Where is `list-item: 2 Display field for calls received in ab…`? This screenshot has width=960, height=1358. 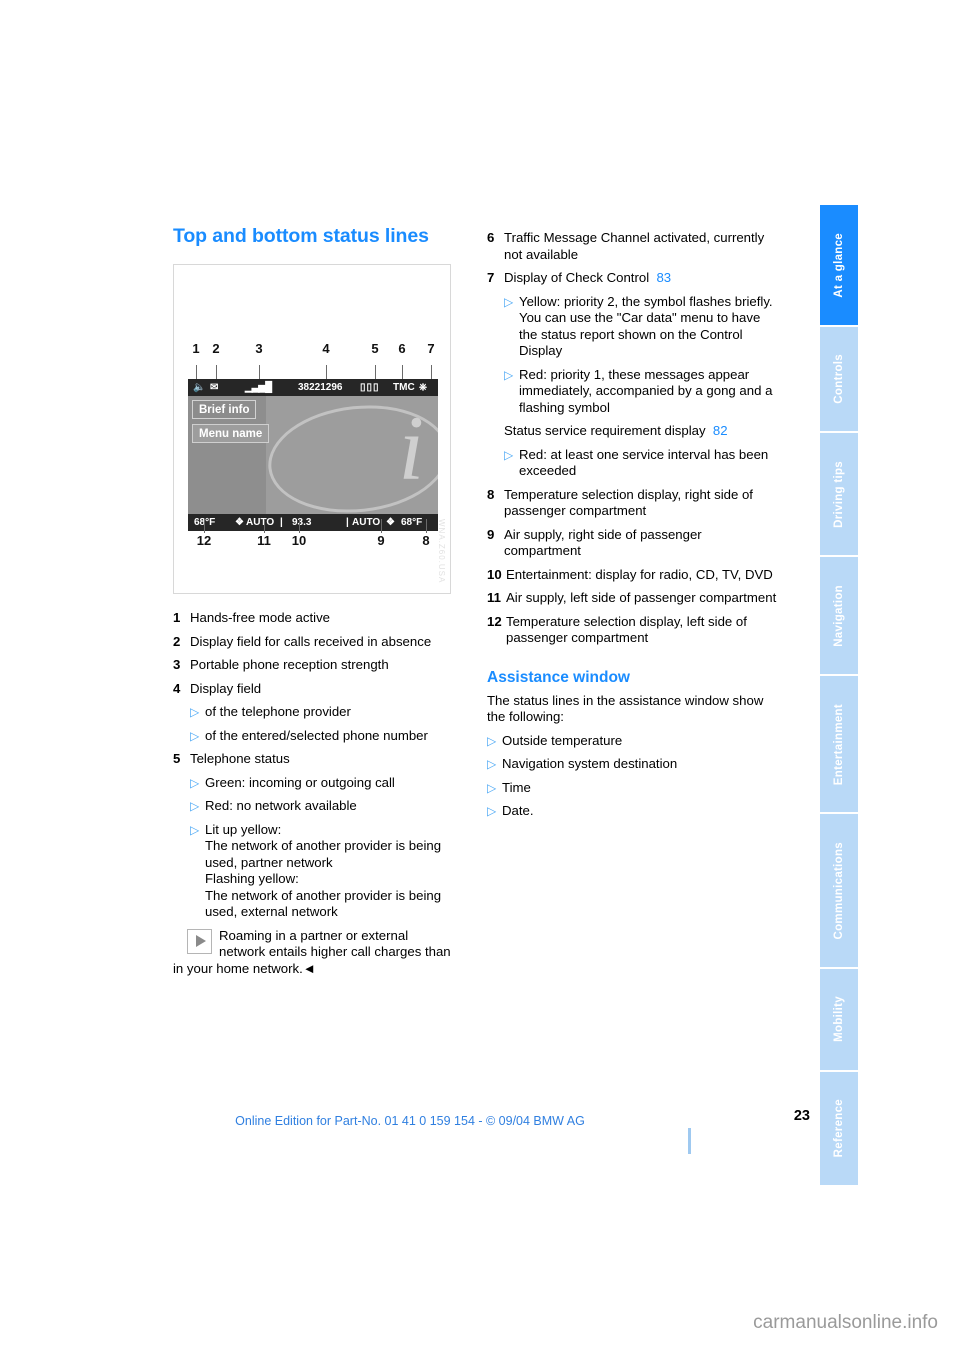 list-item: 2 Display field for calls received in ab… is located at coordinates (313, 642).